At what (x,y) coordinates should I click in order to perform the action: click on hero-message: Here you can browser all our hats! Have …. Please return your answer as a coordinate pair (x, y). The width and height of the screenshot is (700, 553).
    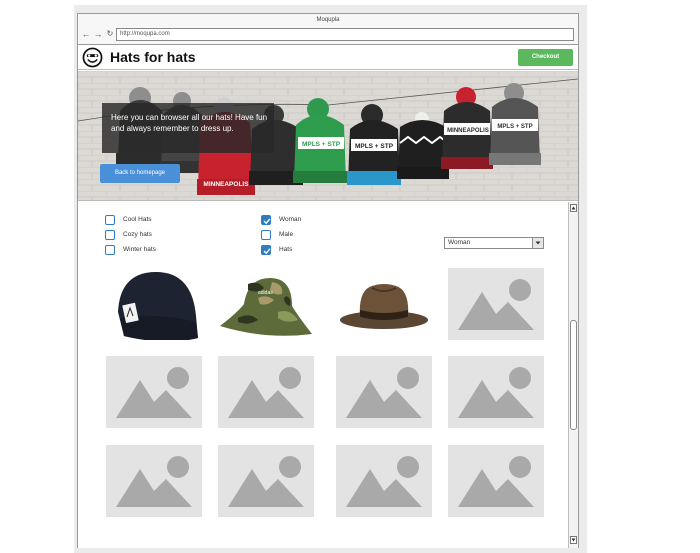
    Looking at the image, I should click on (188, 128).